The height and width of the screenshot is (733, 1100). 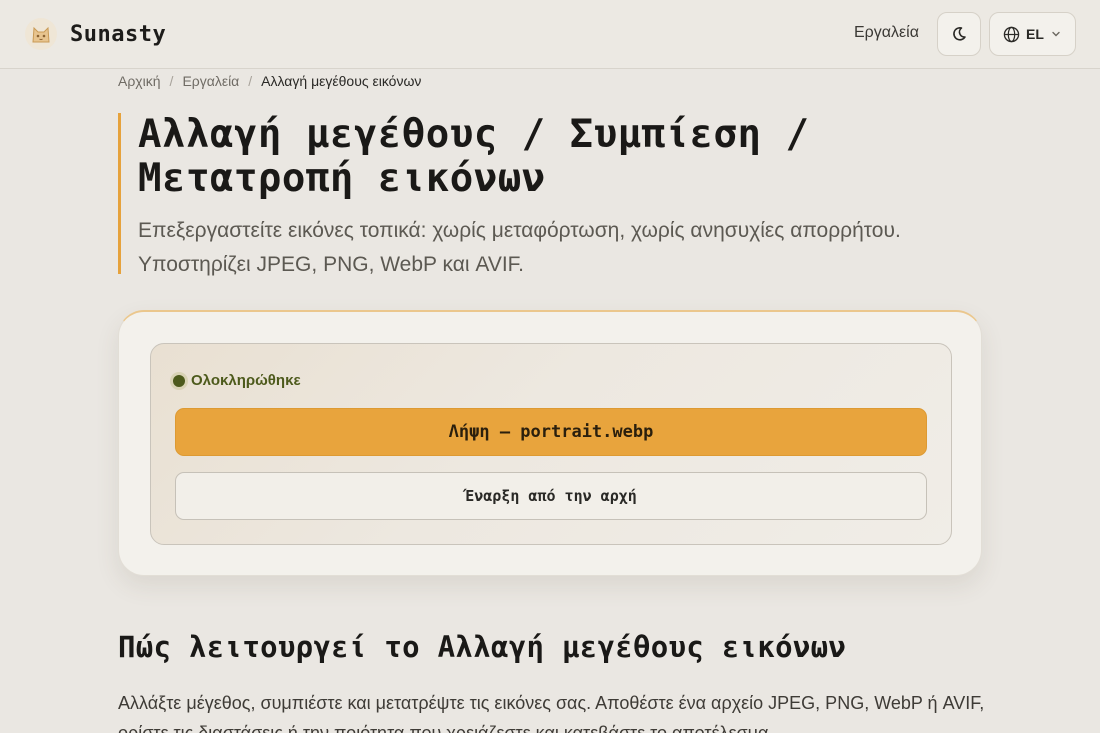 I want to click on cat-logo-icon, so click(x=41, y=34).